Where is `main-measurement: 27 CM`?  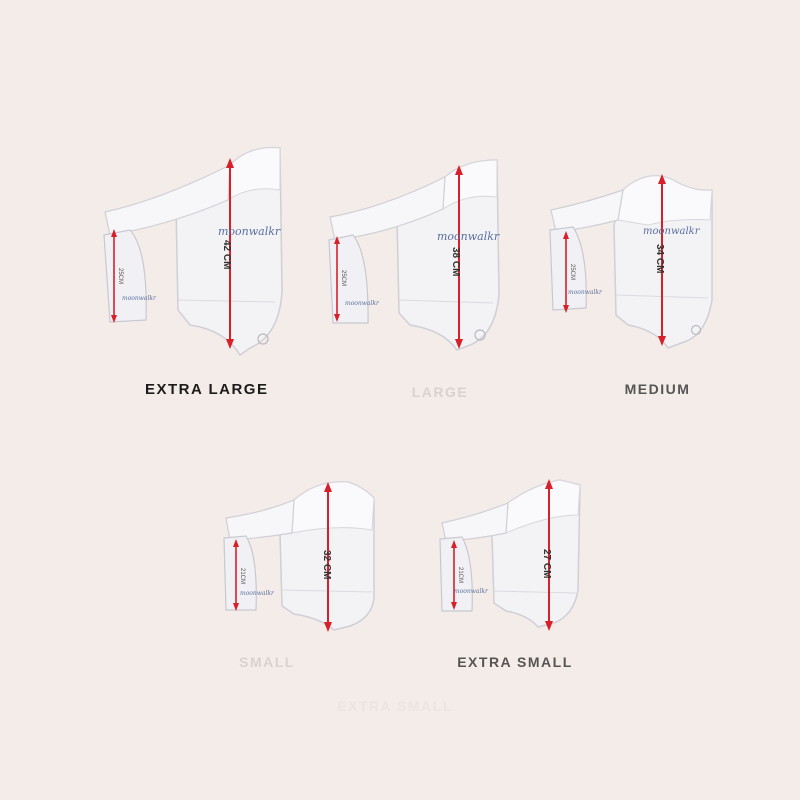 main-measurement: 27 CM is located at coordinates (546, 563).